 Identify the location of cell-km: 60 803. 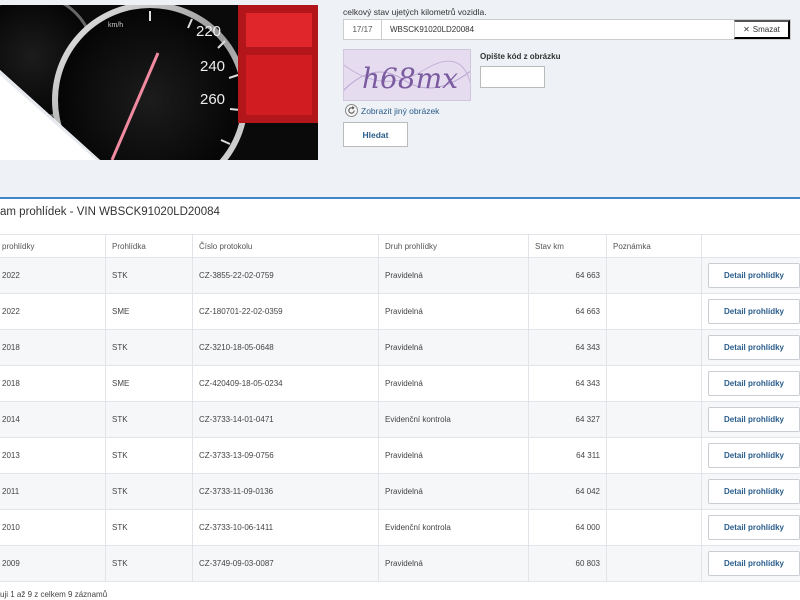
(568, 563).